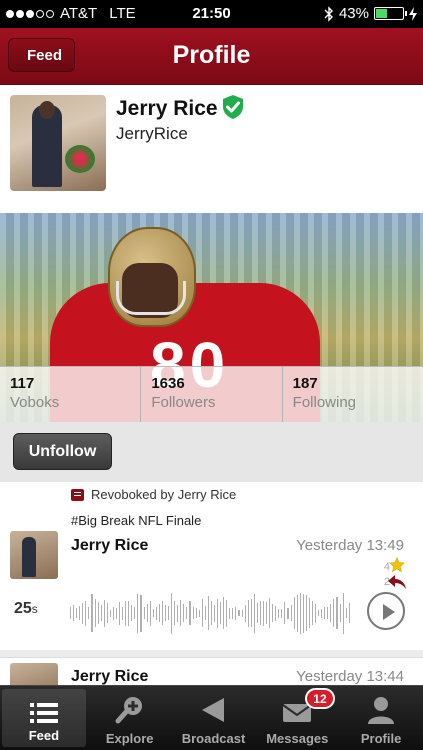 The width and height of the screenshot is (423, 750). I want to click on nav-bar: Feed Profile, so click(211, 56).